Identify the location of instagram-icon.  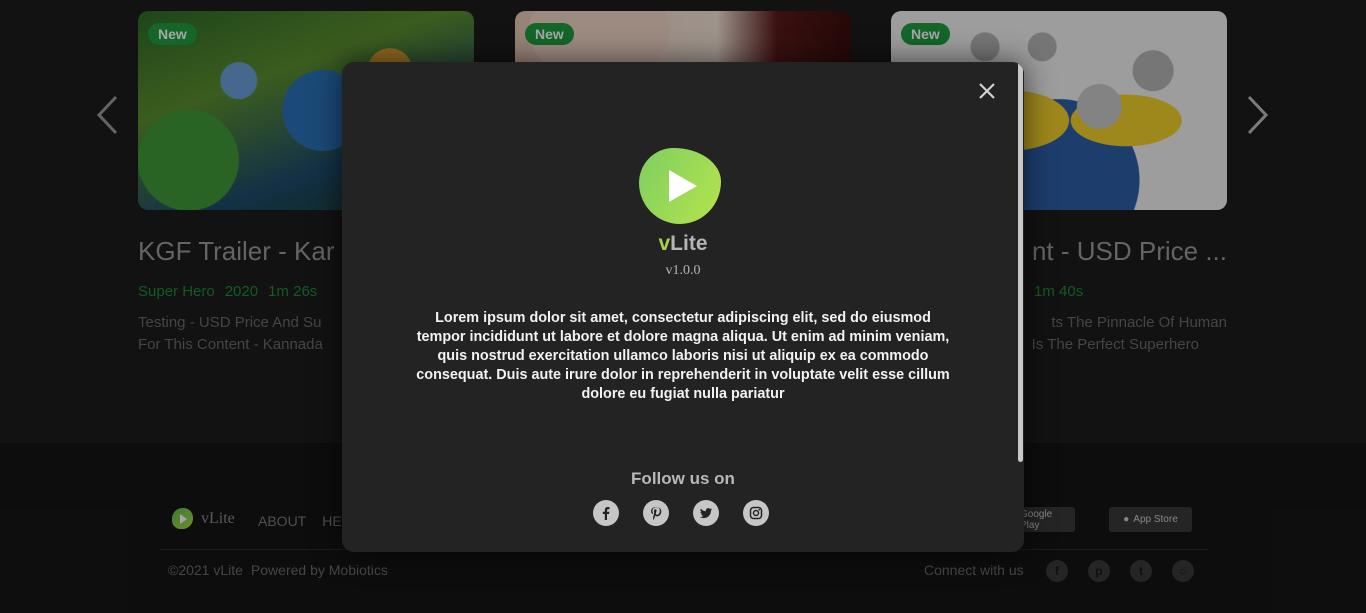
(756, 513).